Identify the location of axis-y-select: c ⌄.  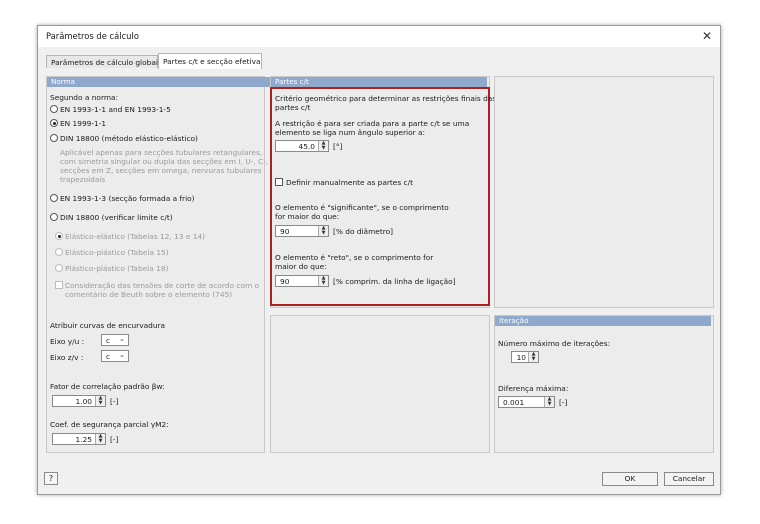
(115, 340).